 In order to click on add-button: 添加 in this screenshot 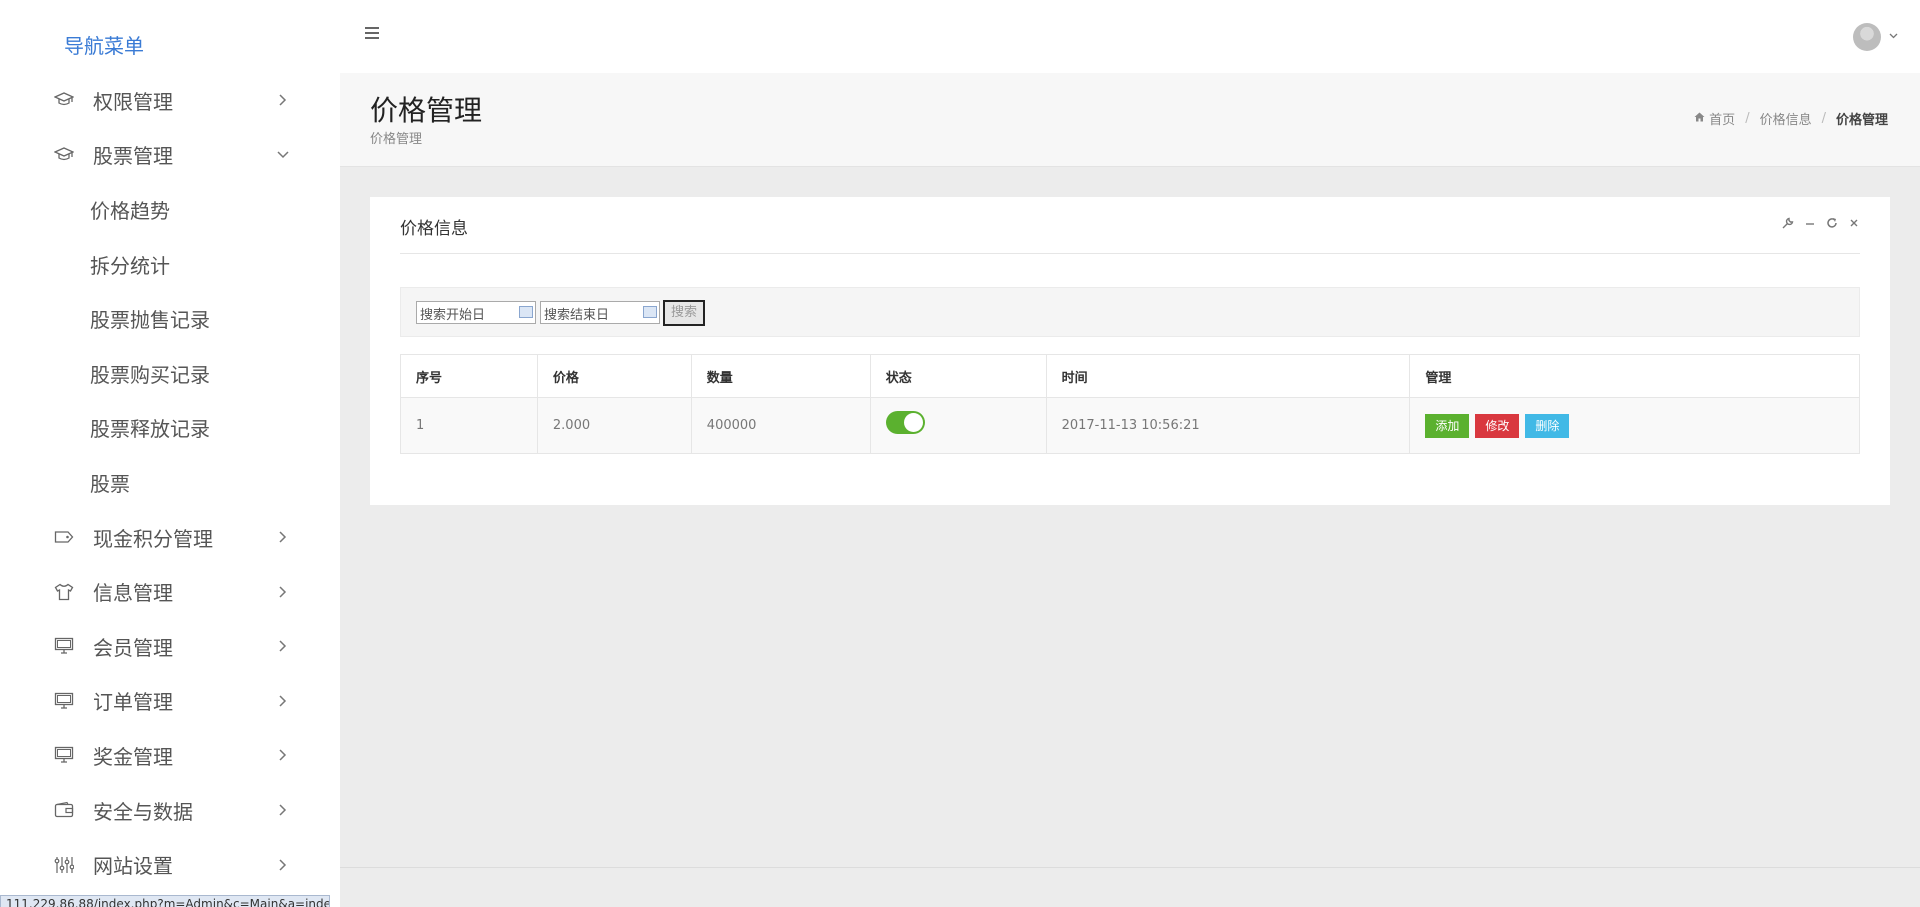, I will do `click(1447, 425)`.